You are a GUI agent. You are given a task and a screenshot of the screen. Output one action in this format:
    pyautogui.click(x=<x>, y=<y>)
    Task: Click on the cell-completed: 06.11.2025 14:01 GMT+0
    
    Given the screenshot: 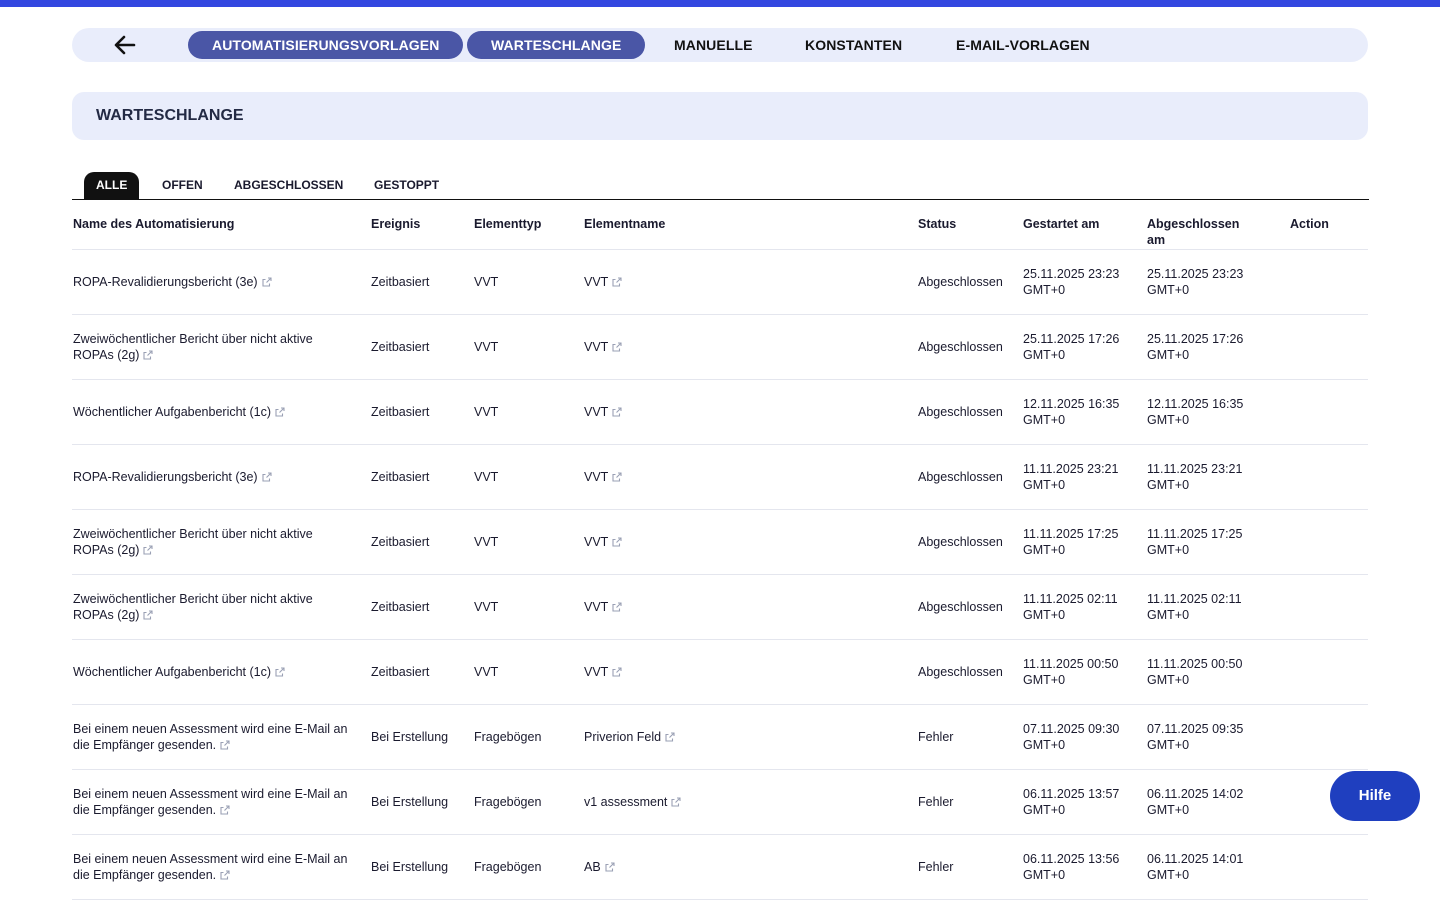 What is the action you would take?
    pyautogui.click(x=1207, y=867)
    